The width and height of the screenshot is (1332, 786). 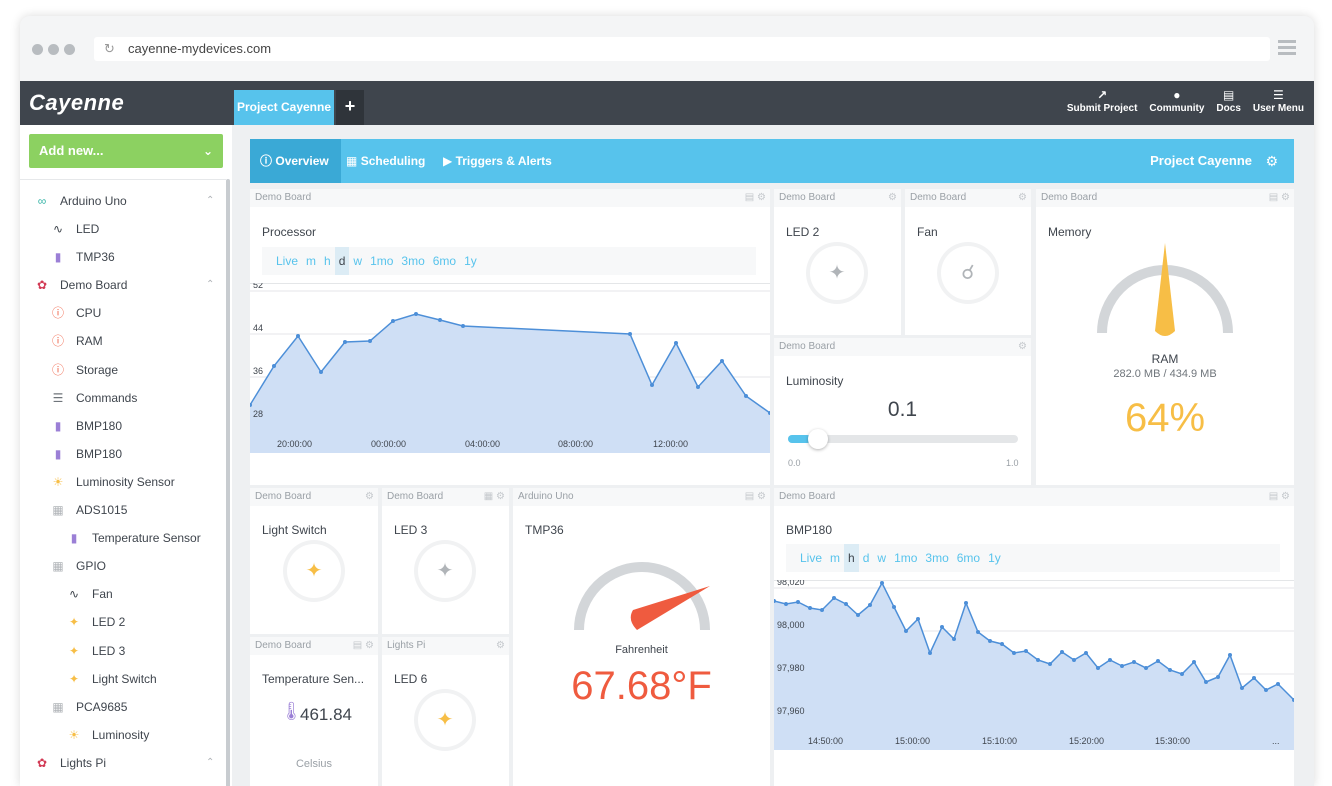 I want to click on sidebar-item: ✦ Light Switch, so click(x=123, y=679).